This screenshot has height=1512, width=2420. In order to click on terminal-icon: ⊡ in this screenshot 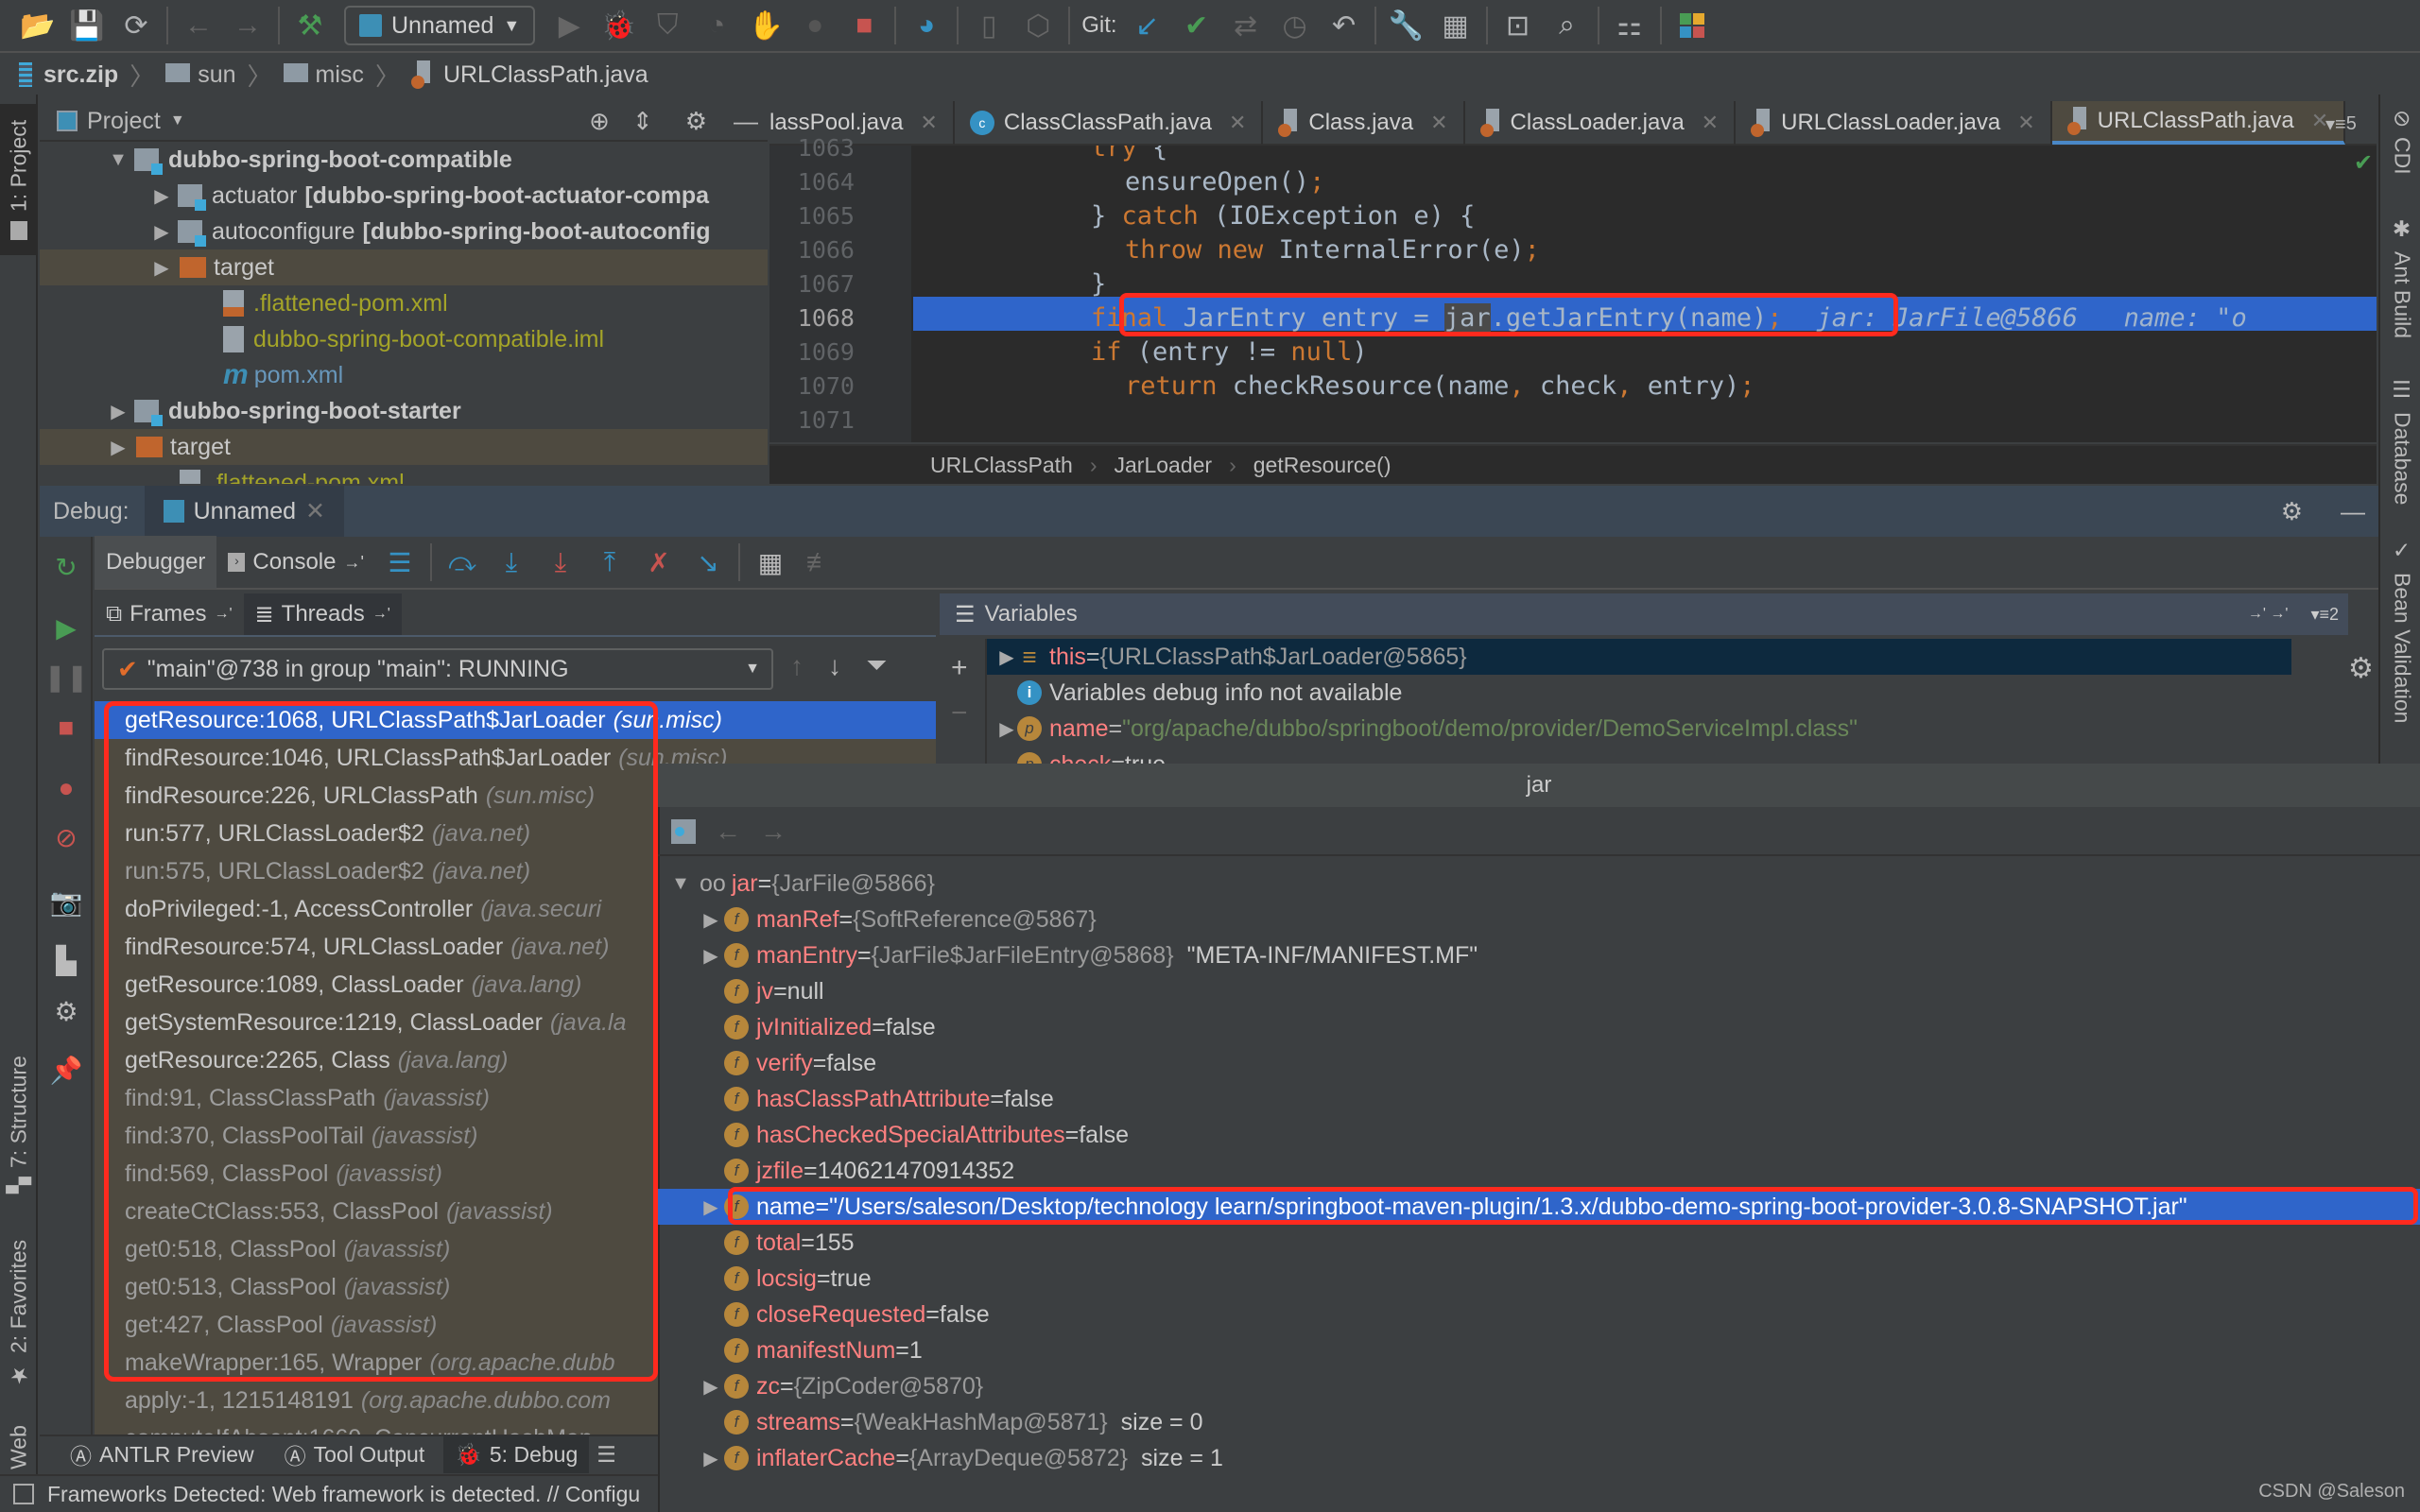, I will do `click(1518, 25)`.